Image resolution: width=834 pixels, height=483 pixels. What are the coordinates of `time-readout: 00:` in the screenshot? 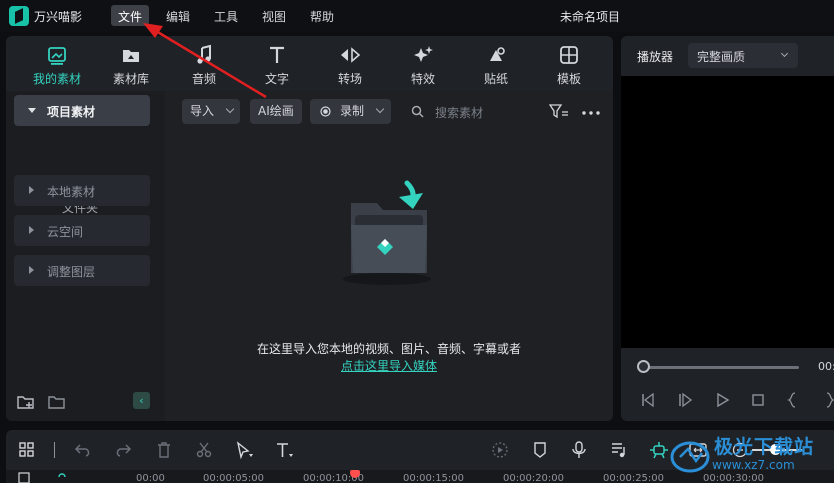 It's located at (826, 366).